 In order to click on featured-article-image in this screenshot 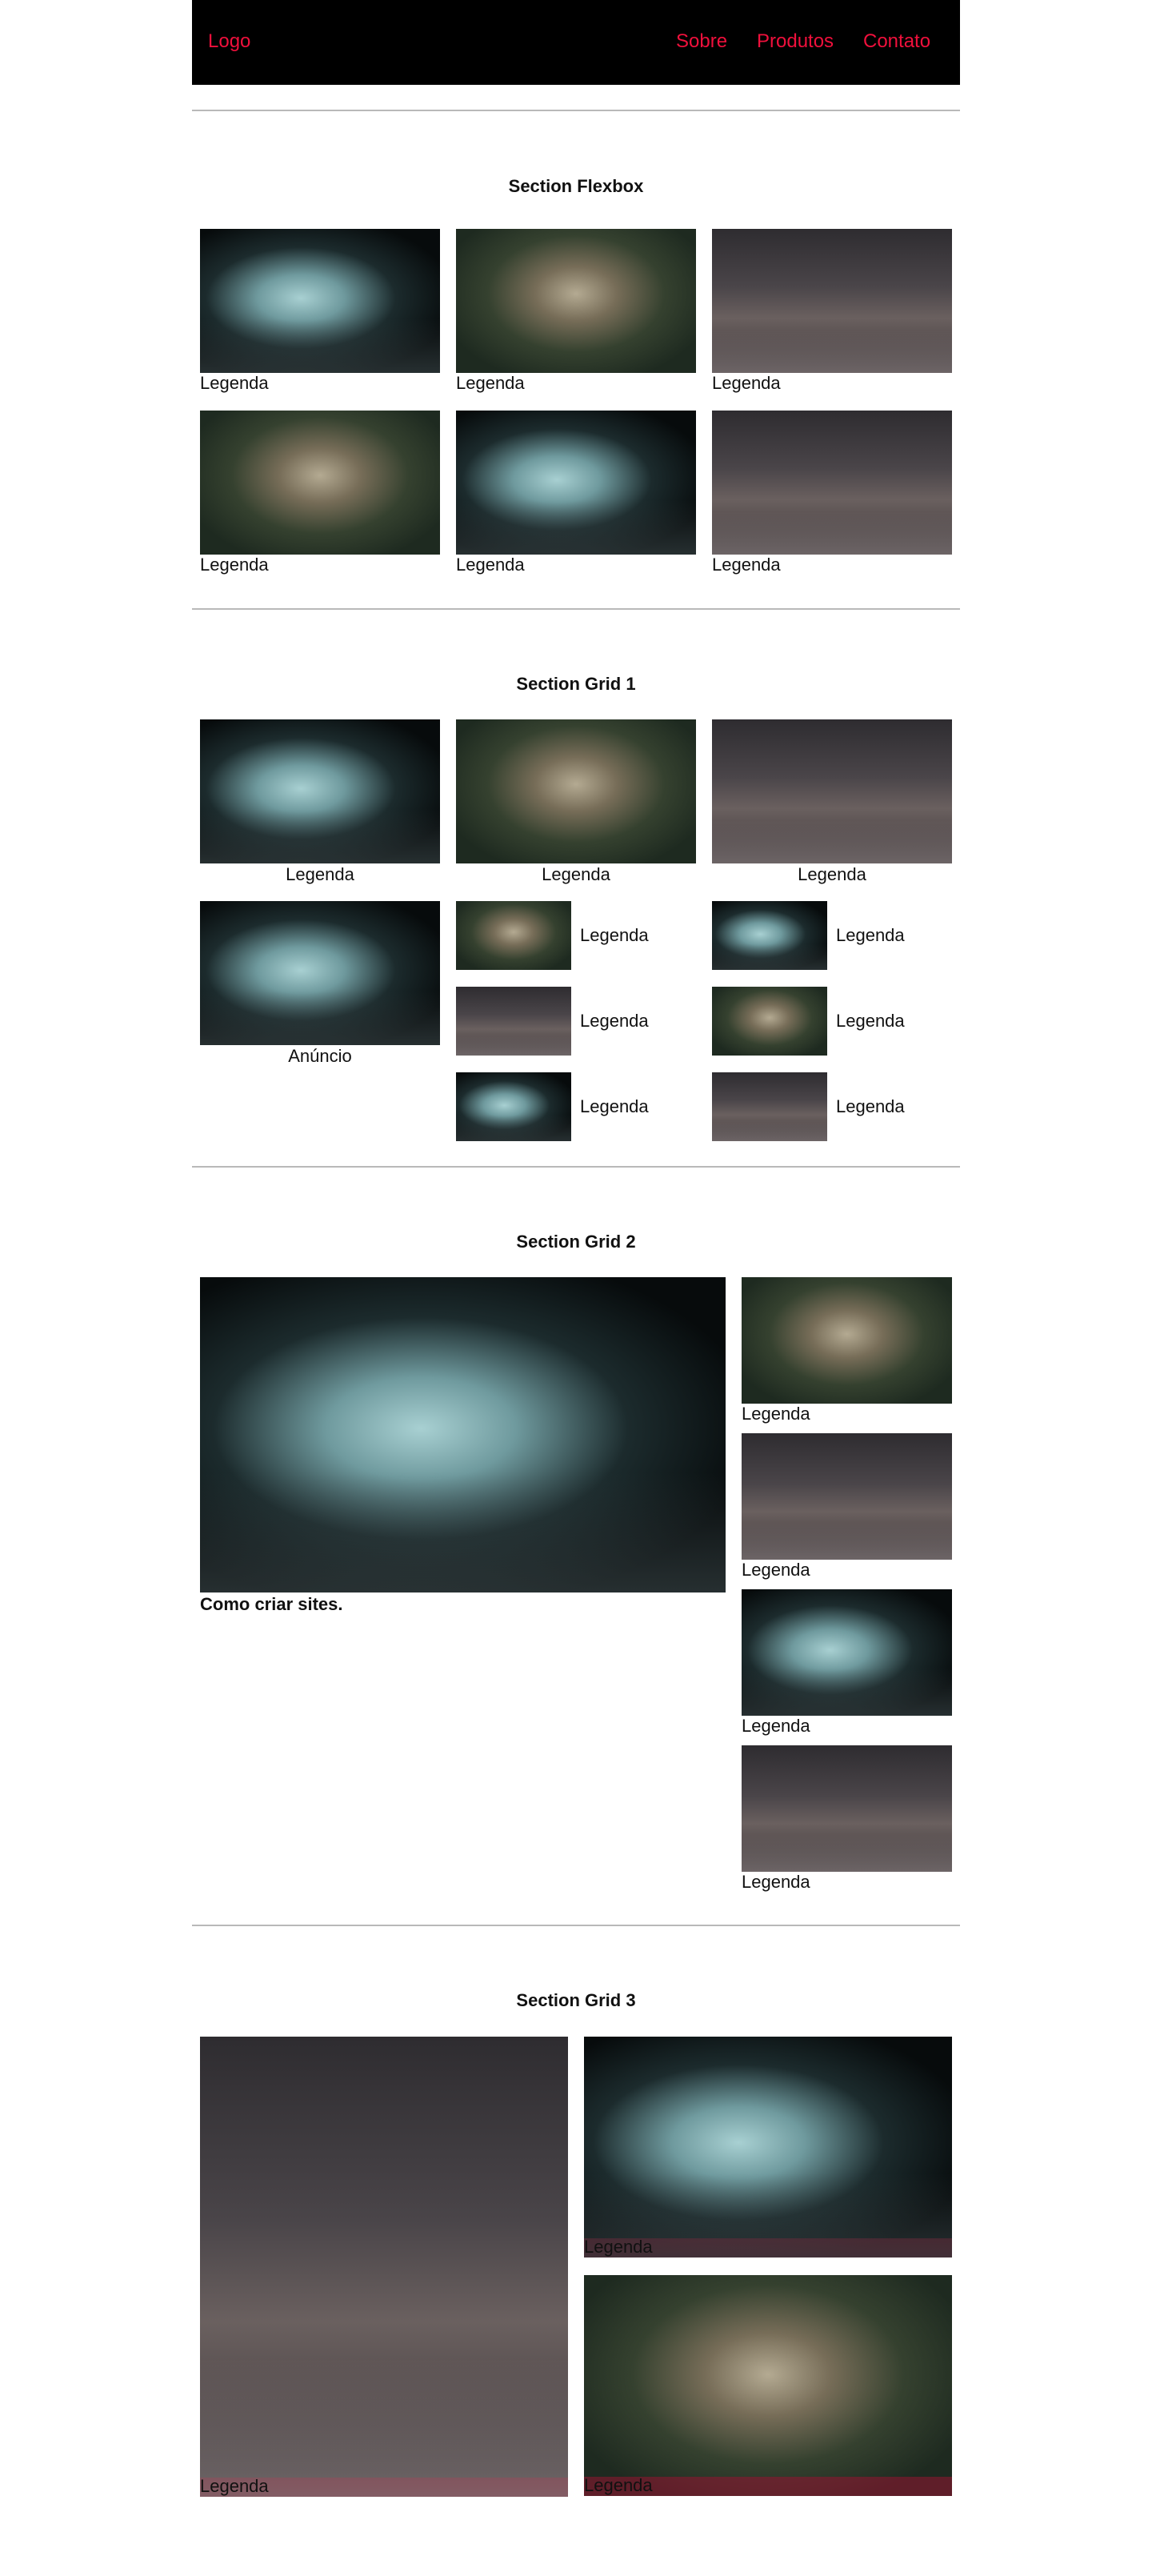, I will do `click(463, 1434)`.